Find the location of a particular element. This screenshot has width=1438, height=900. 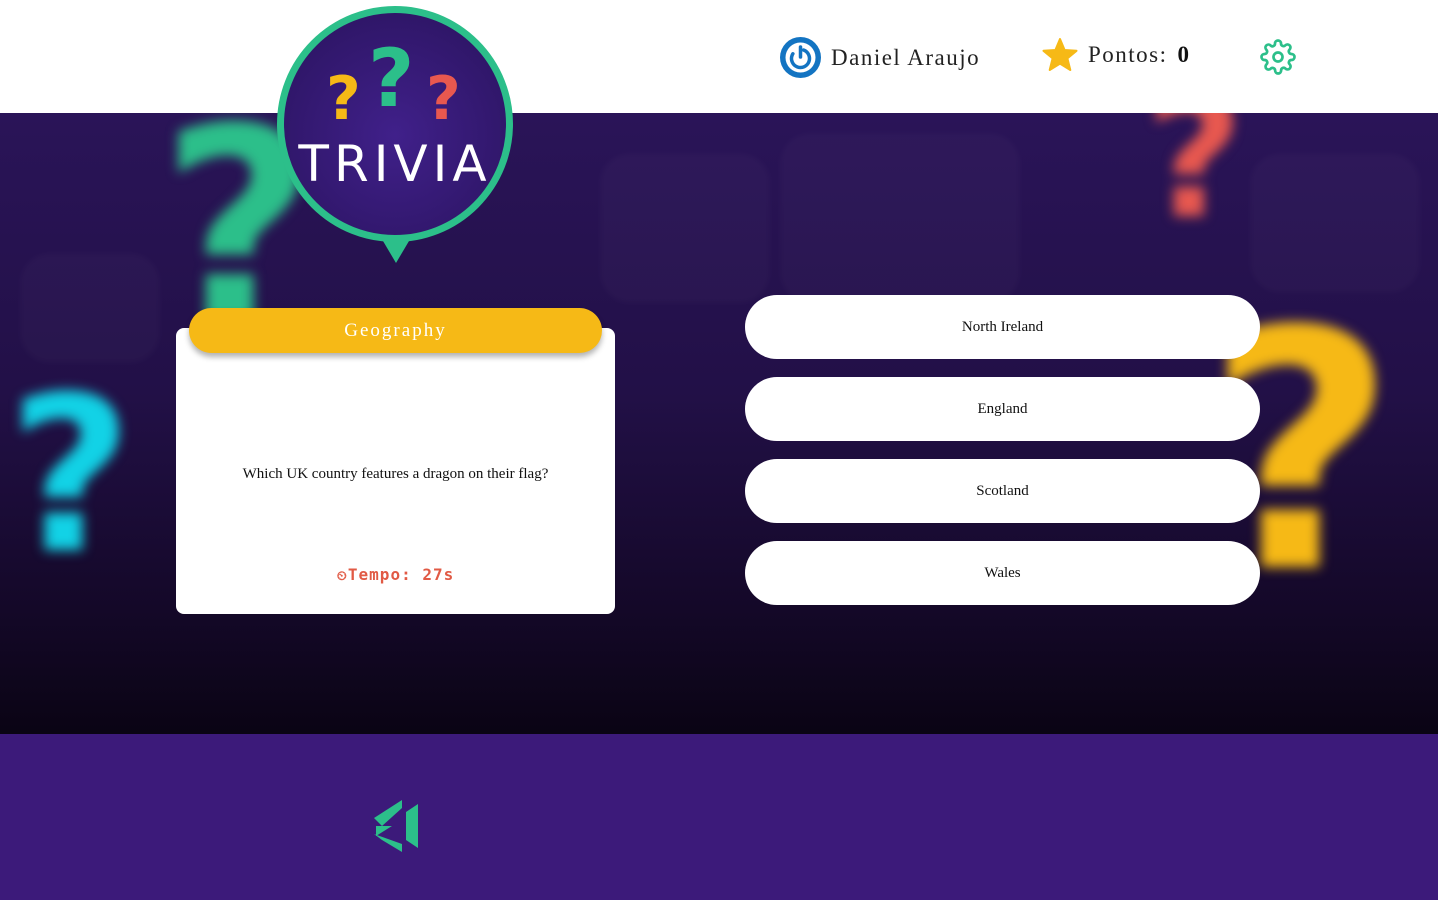

user-info: Daniel Araujo is located at coordinates (880, 57).